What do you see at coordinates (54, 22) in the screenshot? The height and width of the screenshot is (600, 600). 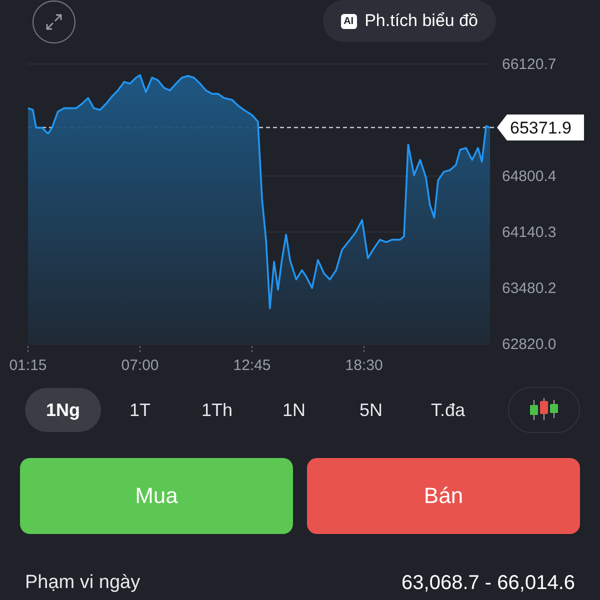 I see `expand-icon` at bounding box center [54, 22].